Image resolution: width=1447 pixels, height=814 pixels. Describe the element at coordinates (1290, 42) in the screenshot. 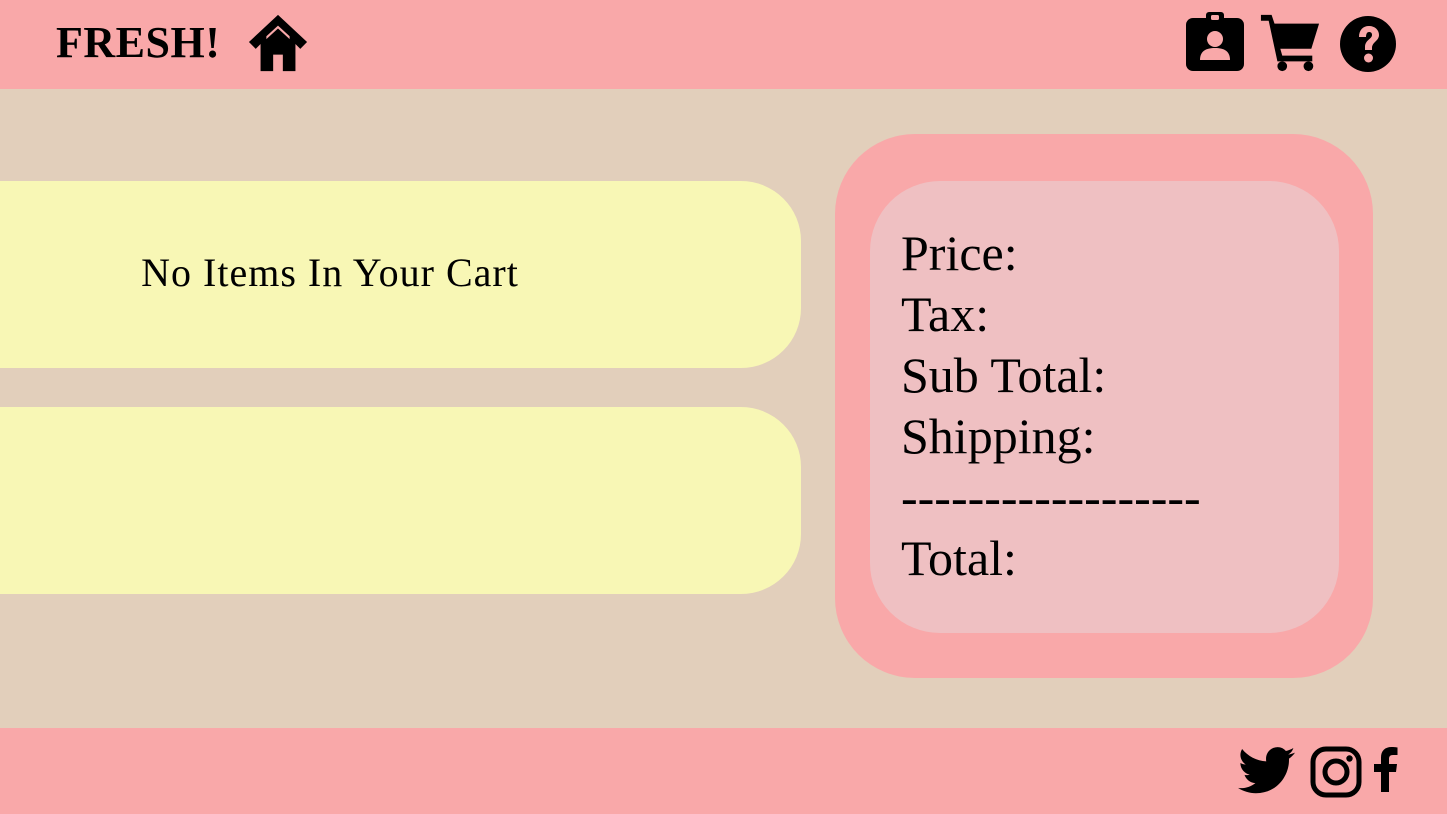

I see `cart-icon` at that location.